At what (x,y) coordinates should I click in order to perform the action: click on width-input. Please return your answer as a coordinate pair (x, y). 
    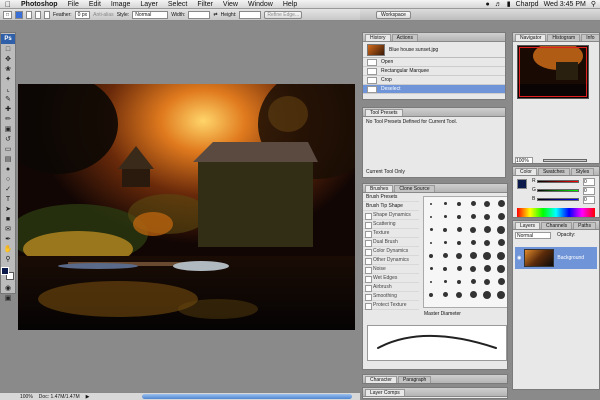
    Looking at the image, I should click on (199, 14).